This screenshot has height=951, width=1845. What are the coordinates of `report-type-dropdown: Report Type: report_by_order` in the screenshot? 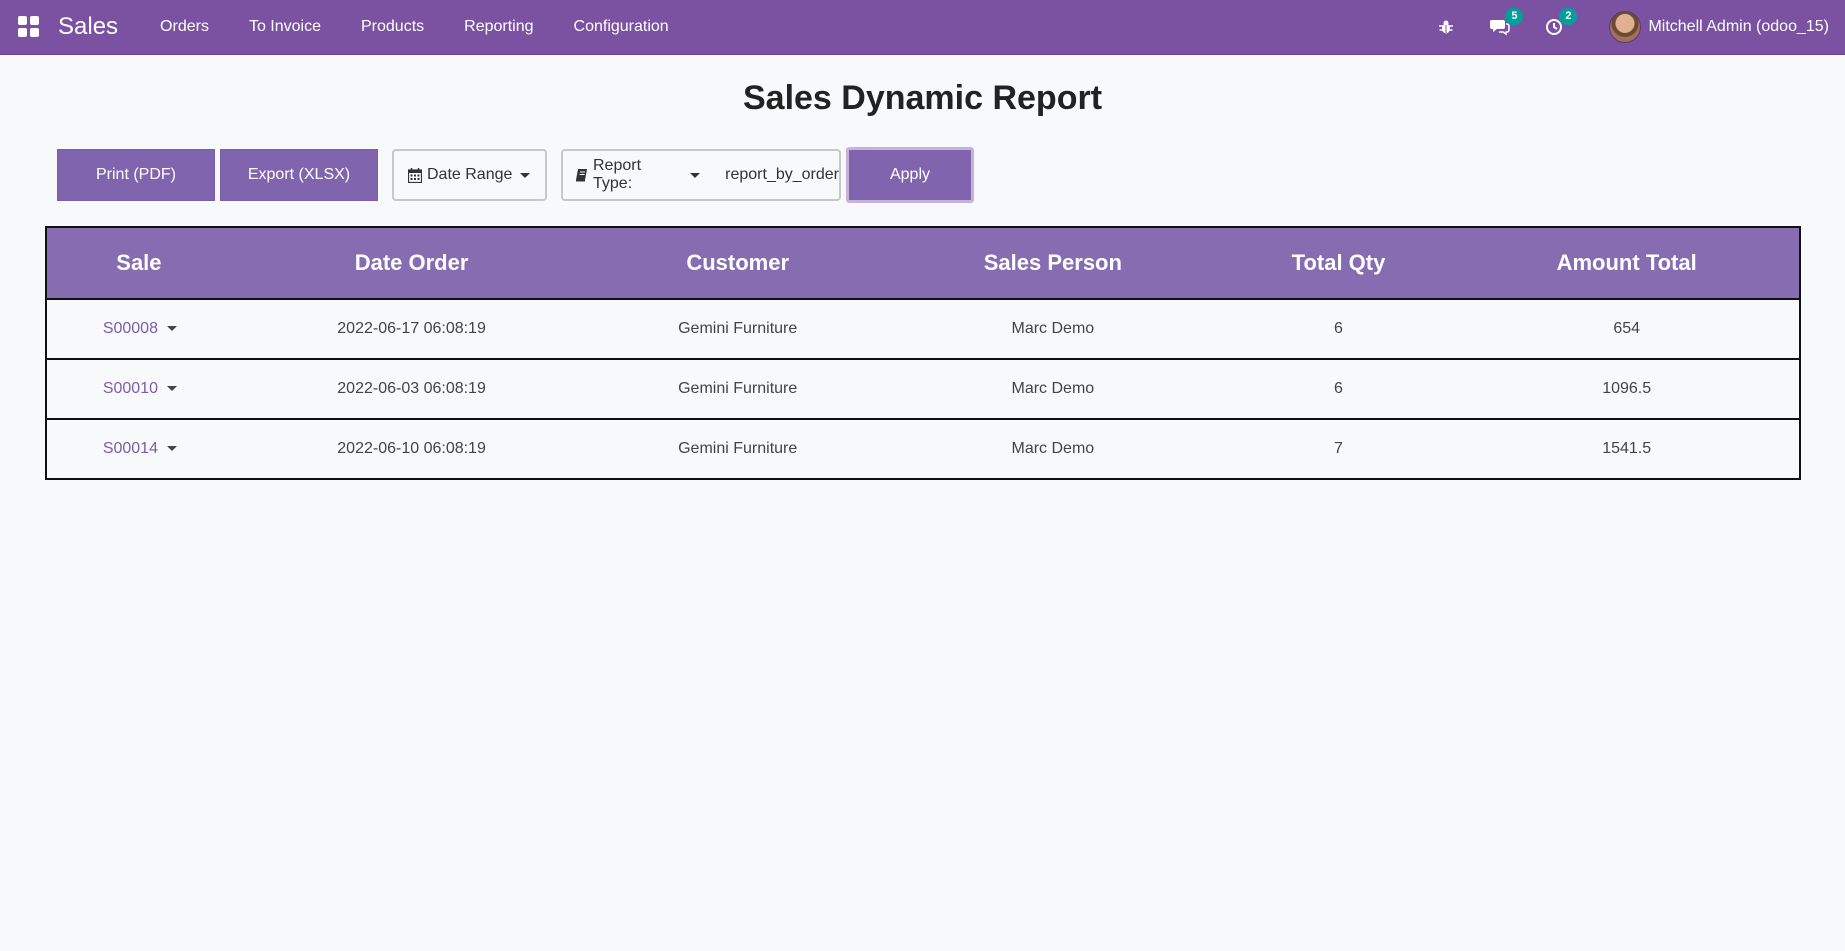 It's located at (701, 175).